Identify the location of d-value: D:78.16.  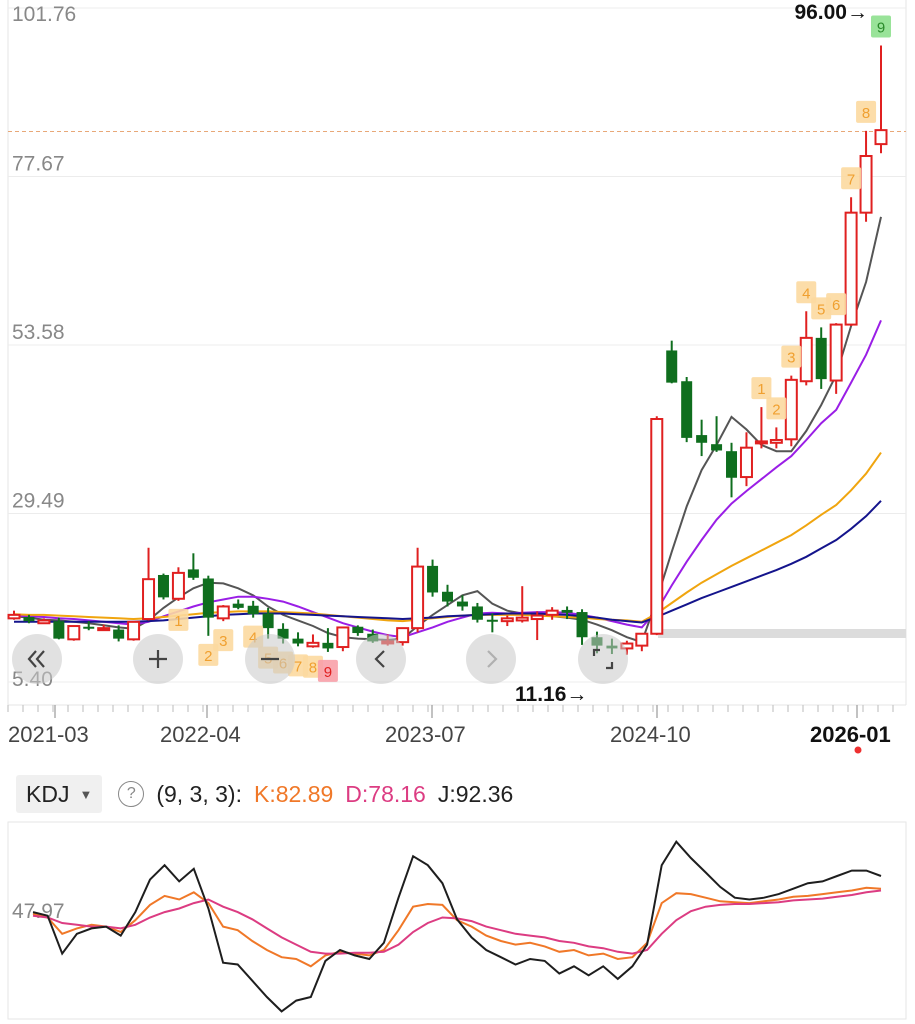
(385, 793).